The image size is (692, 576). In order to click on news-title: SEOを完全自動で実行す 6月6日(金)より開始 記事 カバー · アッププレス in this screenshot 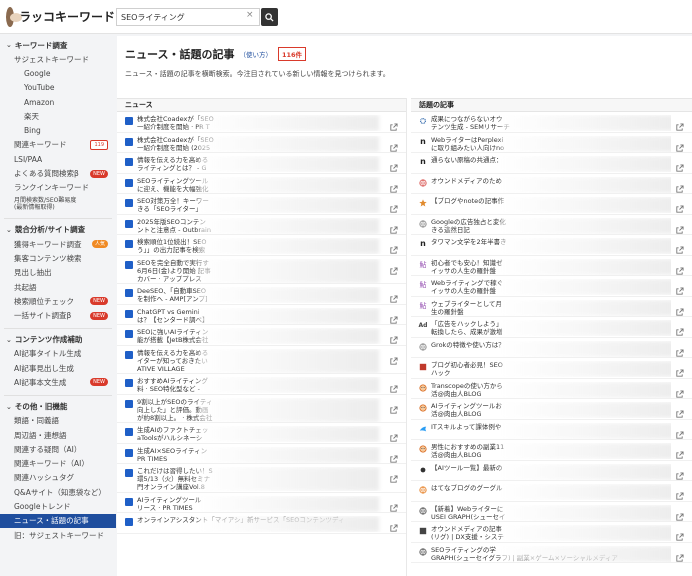, I will do `click(261, 270)`.